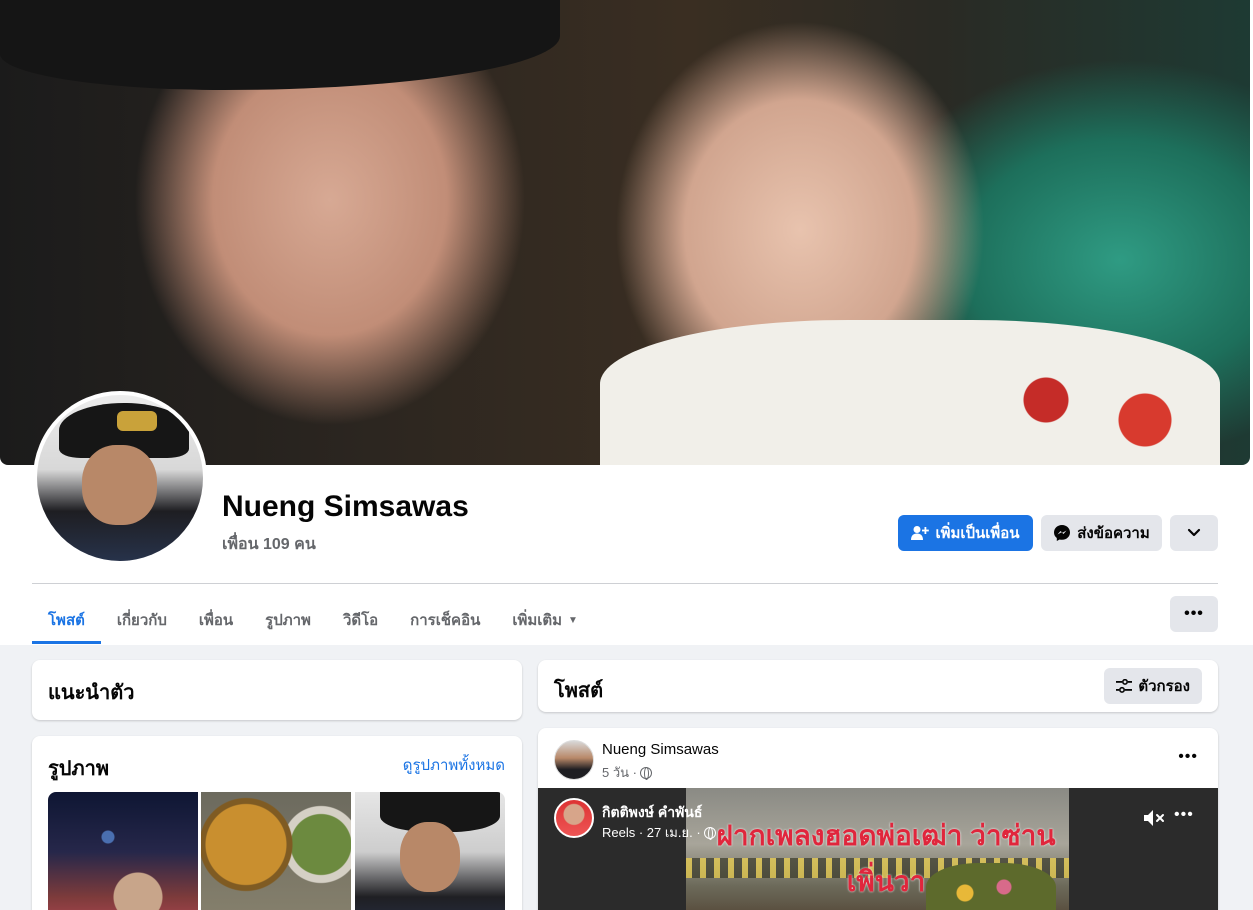  I want to click on reel-author-name: กิตติพงษ์ คำพันธ์, so click(652, 813).